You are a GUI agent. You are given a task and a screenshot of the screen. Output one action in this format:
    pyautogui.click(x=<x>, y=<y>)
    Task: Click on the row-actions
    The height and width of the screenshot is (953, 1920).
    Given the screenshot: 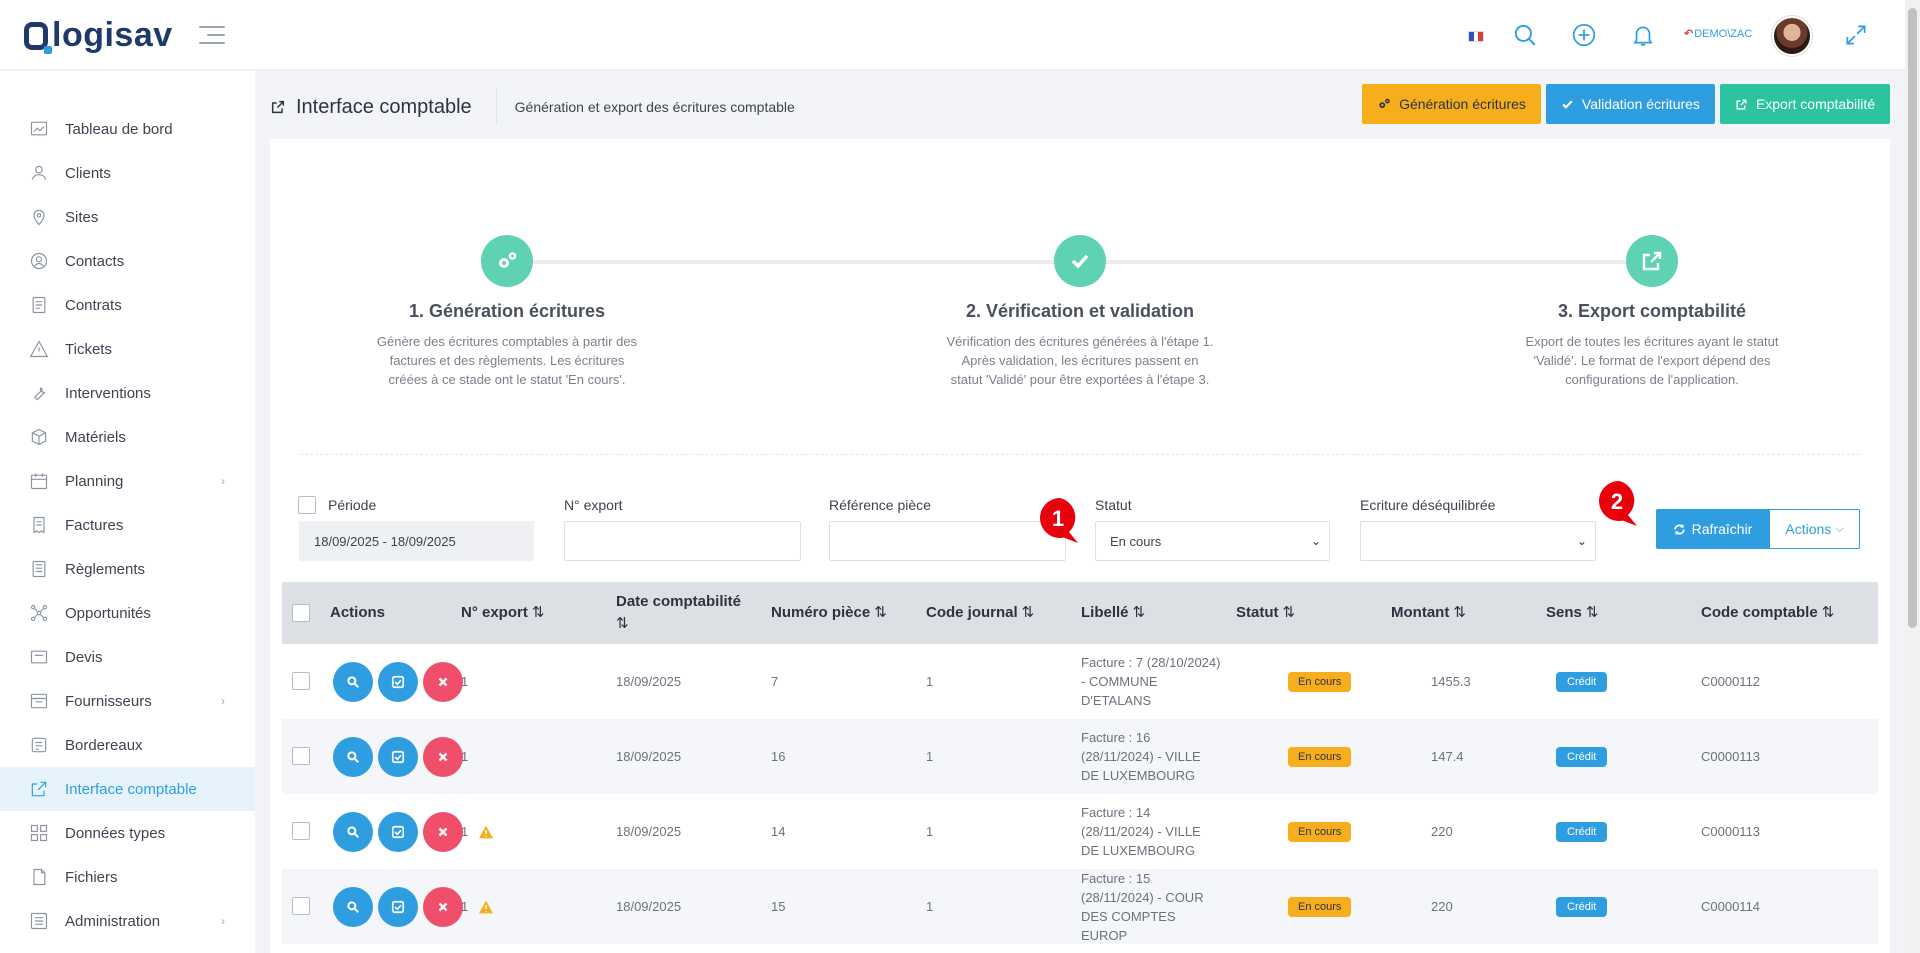 What is the action you would take?
    pyautogui.click(x=400, y=756)
    